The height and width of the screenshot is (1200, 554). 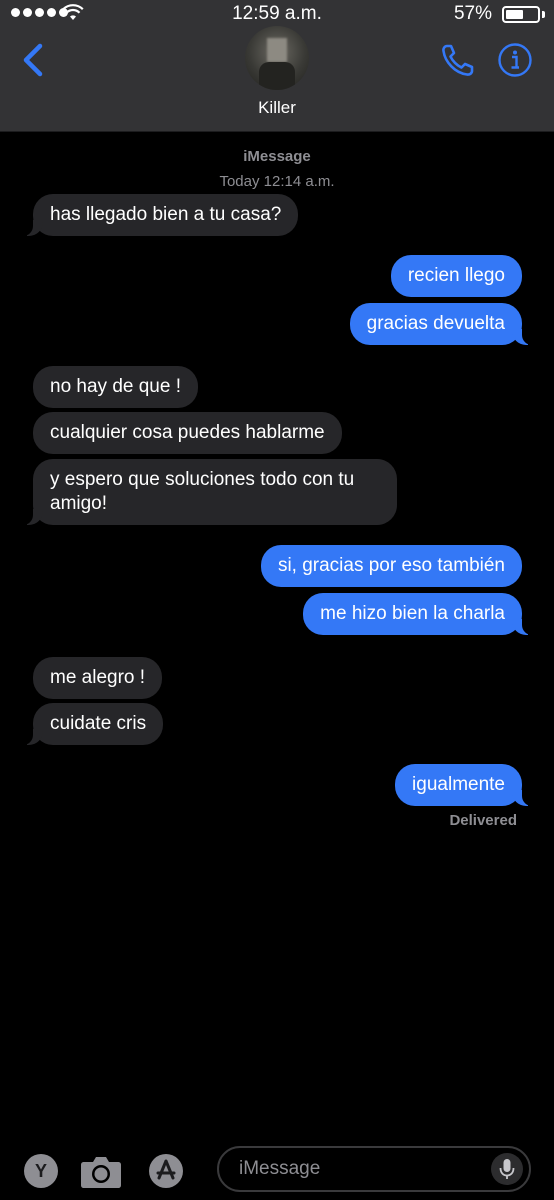 What do you see at coordinates (543, 14) in the screenshot?
I see `battery-tip` at bounding box center [543, 14].